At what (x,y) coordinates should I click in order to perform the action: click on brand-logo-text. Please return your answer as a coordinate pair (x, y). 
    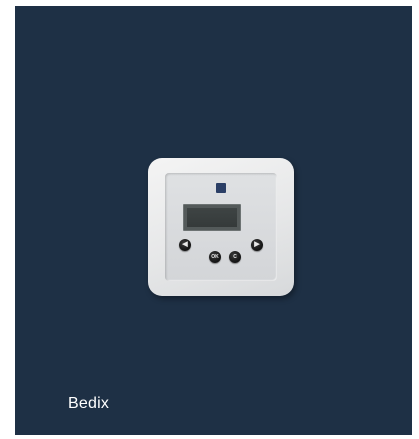
    Looking at the image, I should click on (221, 196).